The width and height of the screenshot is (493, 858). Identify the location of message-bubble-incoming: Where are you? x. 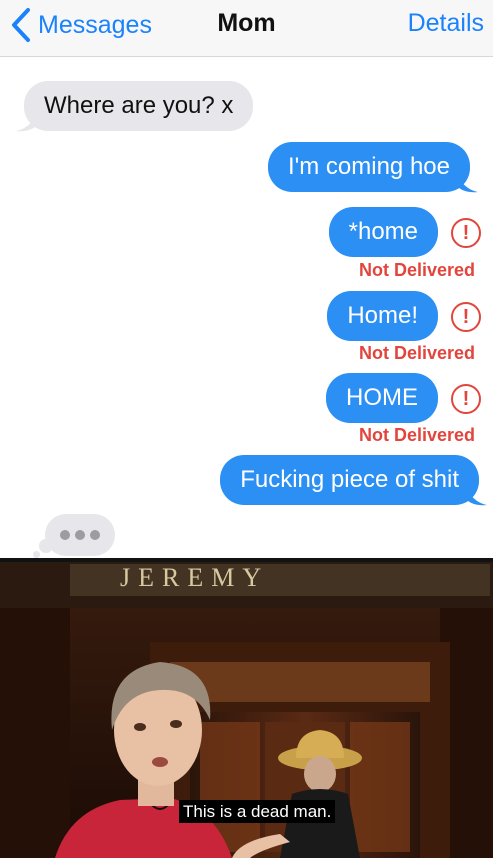
(139, 106).